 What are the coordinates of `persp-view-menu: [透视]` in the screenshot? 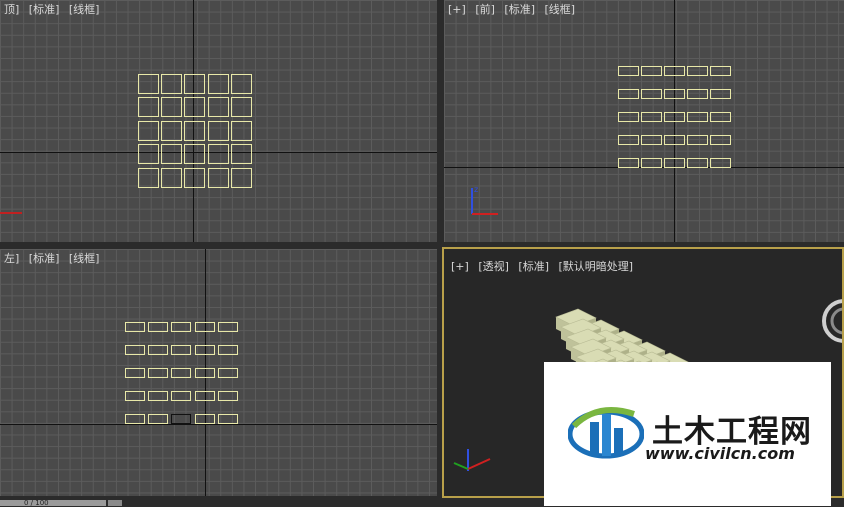 It's located at (493, 266).